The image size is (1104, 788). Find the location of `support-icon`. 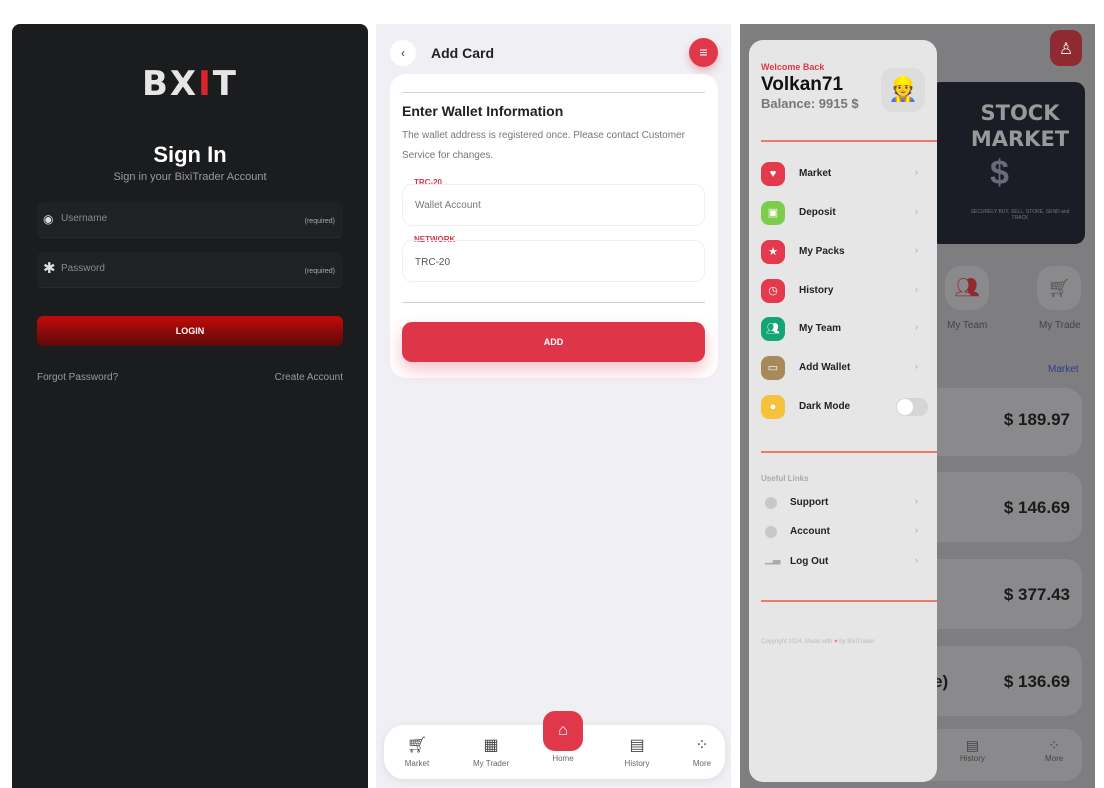

support-icon is located at coordinates (771, 503).